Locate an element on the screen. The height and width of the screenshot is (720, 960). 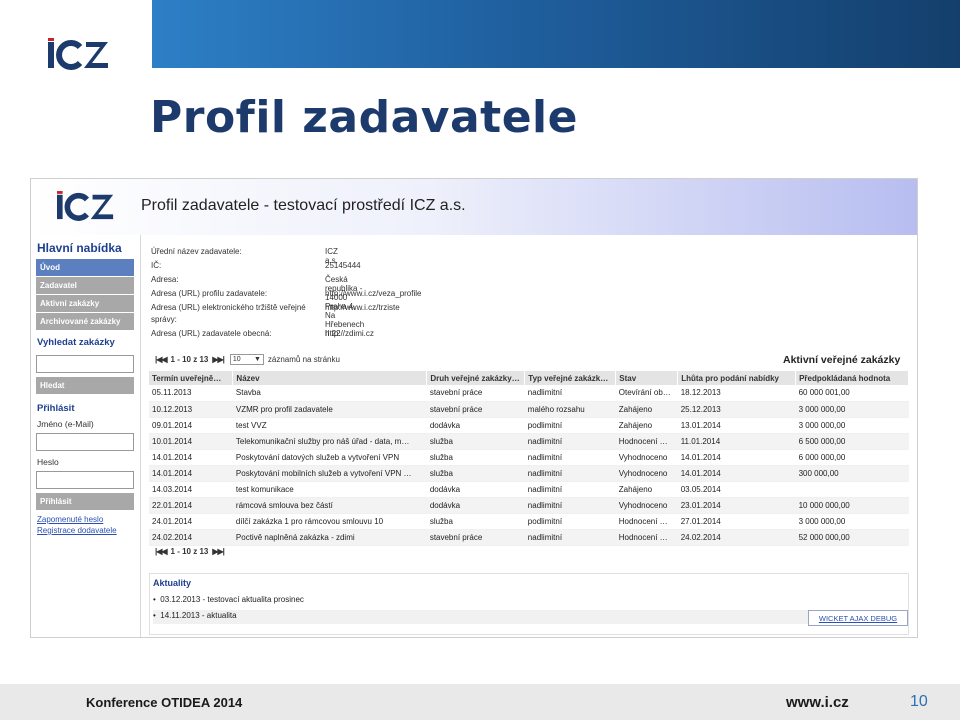
table-cell: 18.12.2013 is located at coordinates (736, 393).